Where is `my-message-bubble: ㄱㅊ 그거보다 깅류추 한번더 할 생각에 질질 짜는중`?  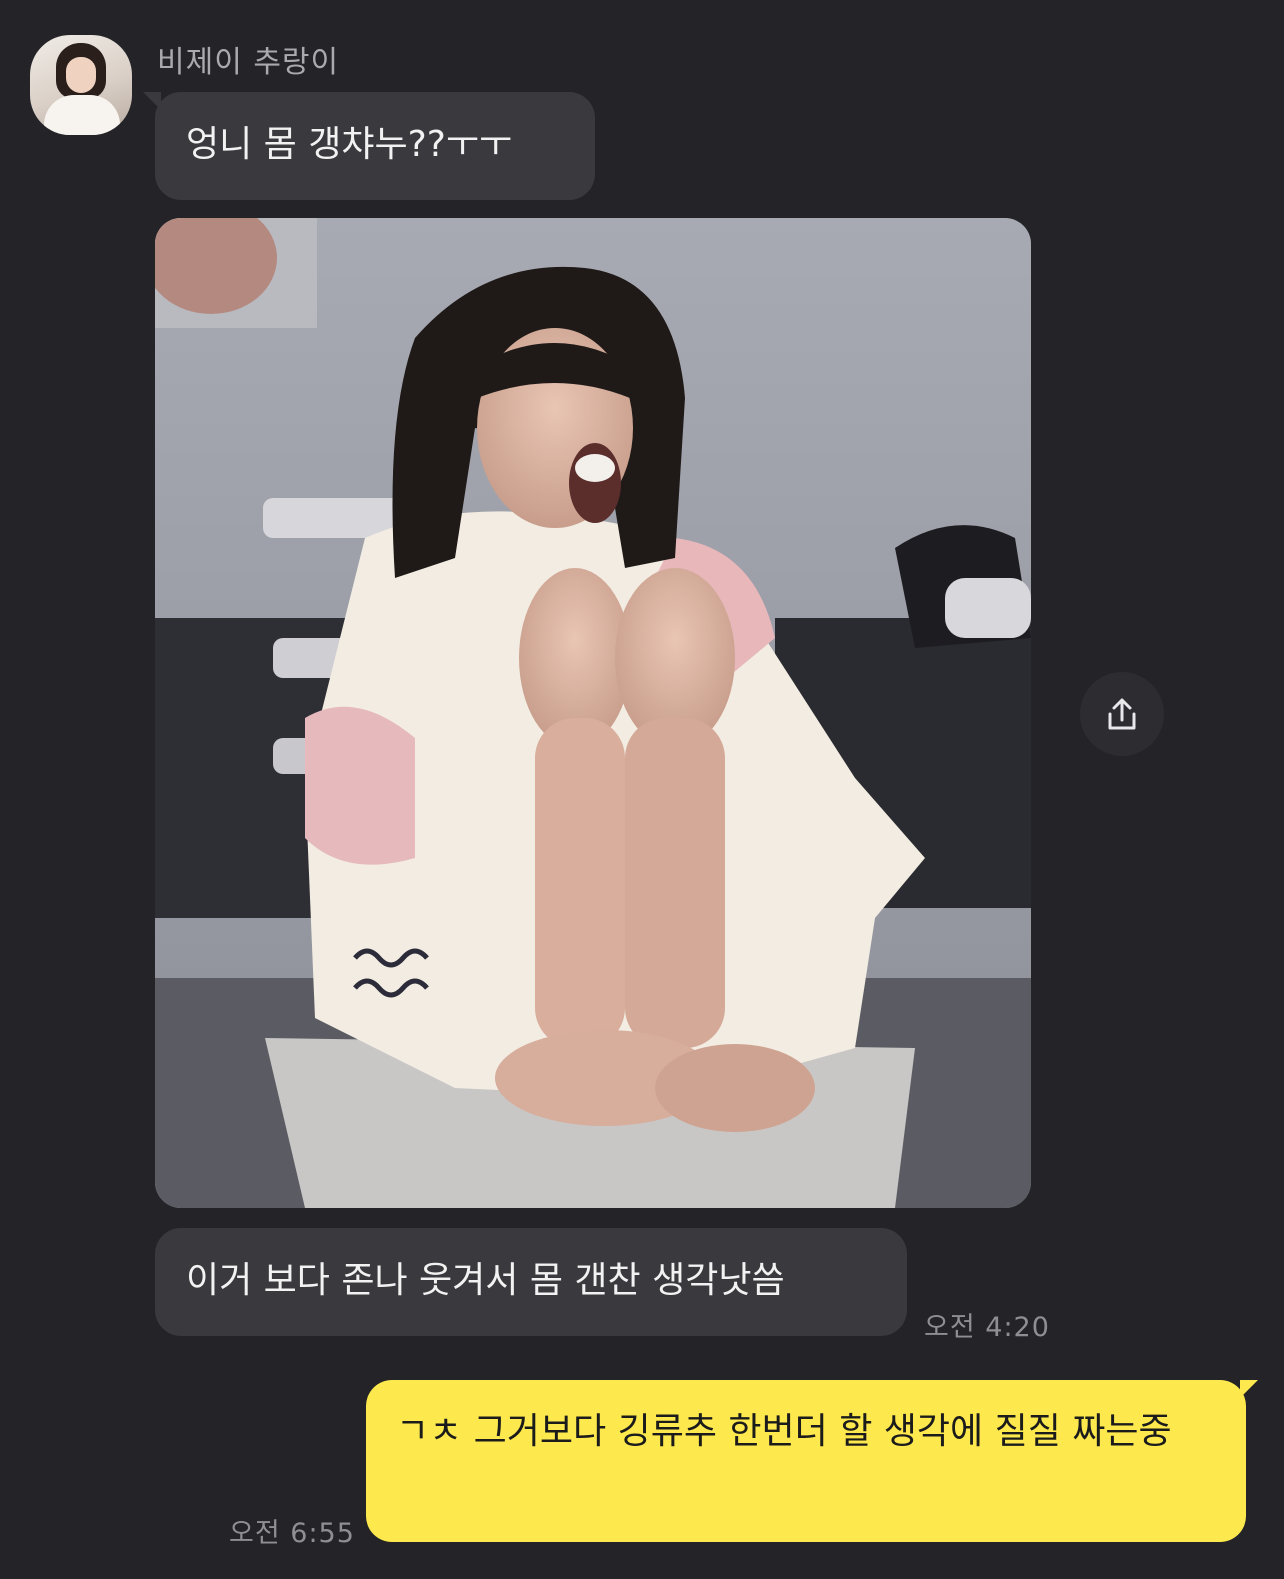 my-message-bubble: ㄱㅊ 그거보다 깅류추 한번더 할 생각에 질질 짜는중 is located at coordinates (812, 1461).